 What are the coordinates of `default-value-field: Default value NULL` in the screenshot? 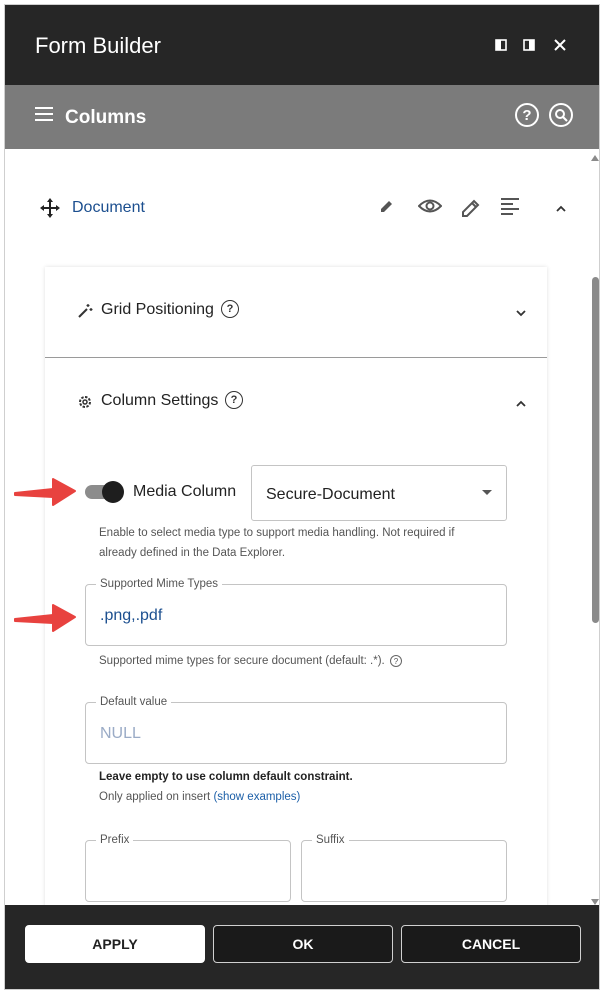 It's located at (296, 730).